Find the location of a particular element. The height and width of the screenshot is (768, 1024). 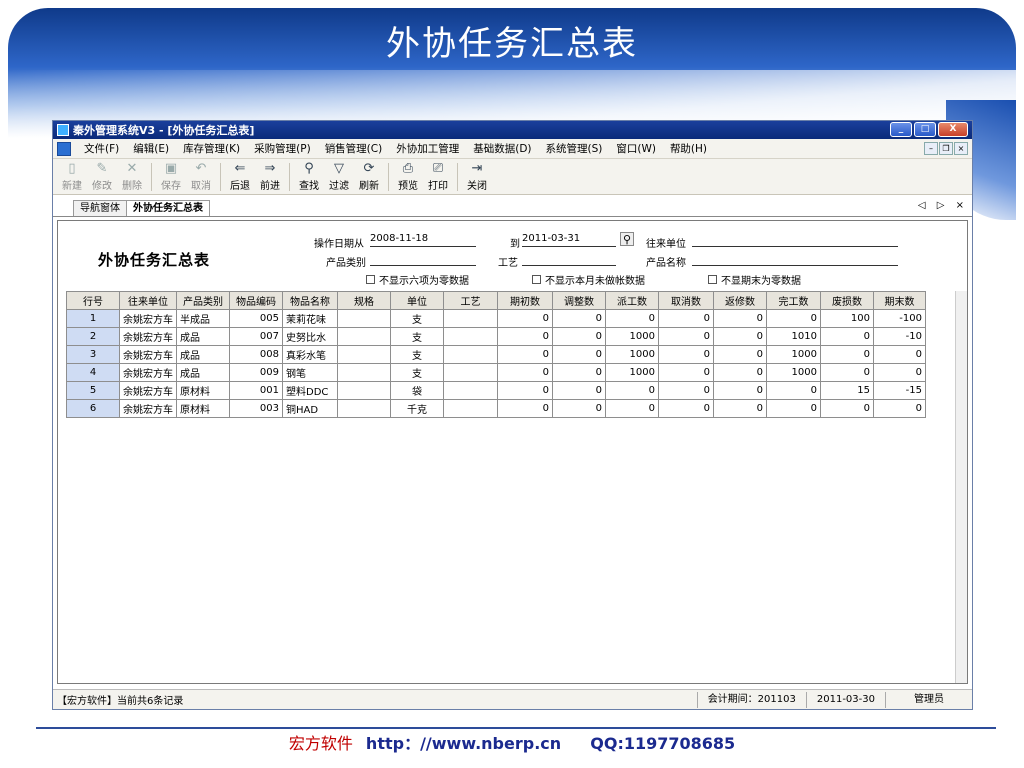

menu-window: 窗口(W) is located at coordinates (636, 148).